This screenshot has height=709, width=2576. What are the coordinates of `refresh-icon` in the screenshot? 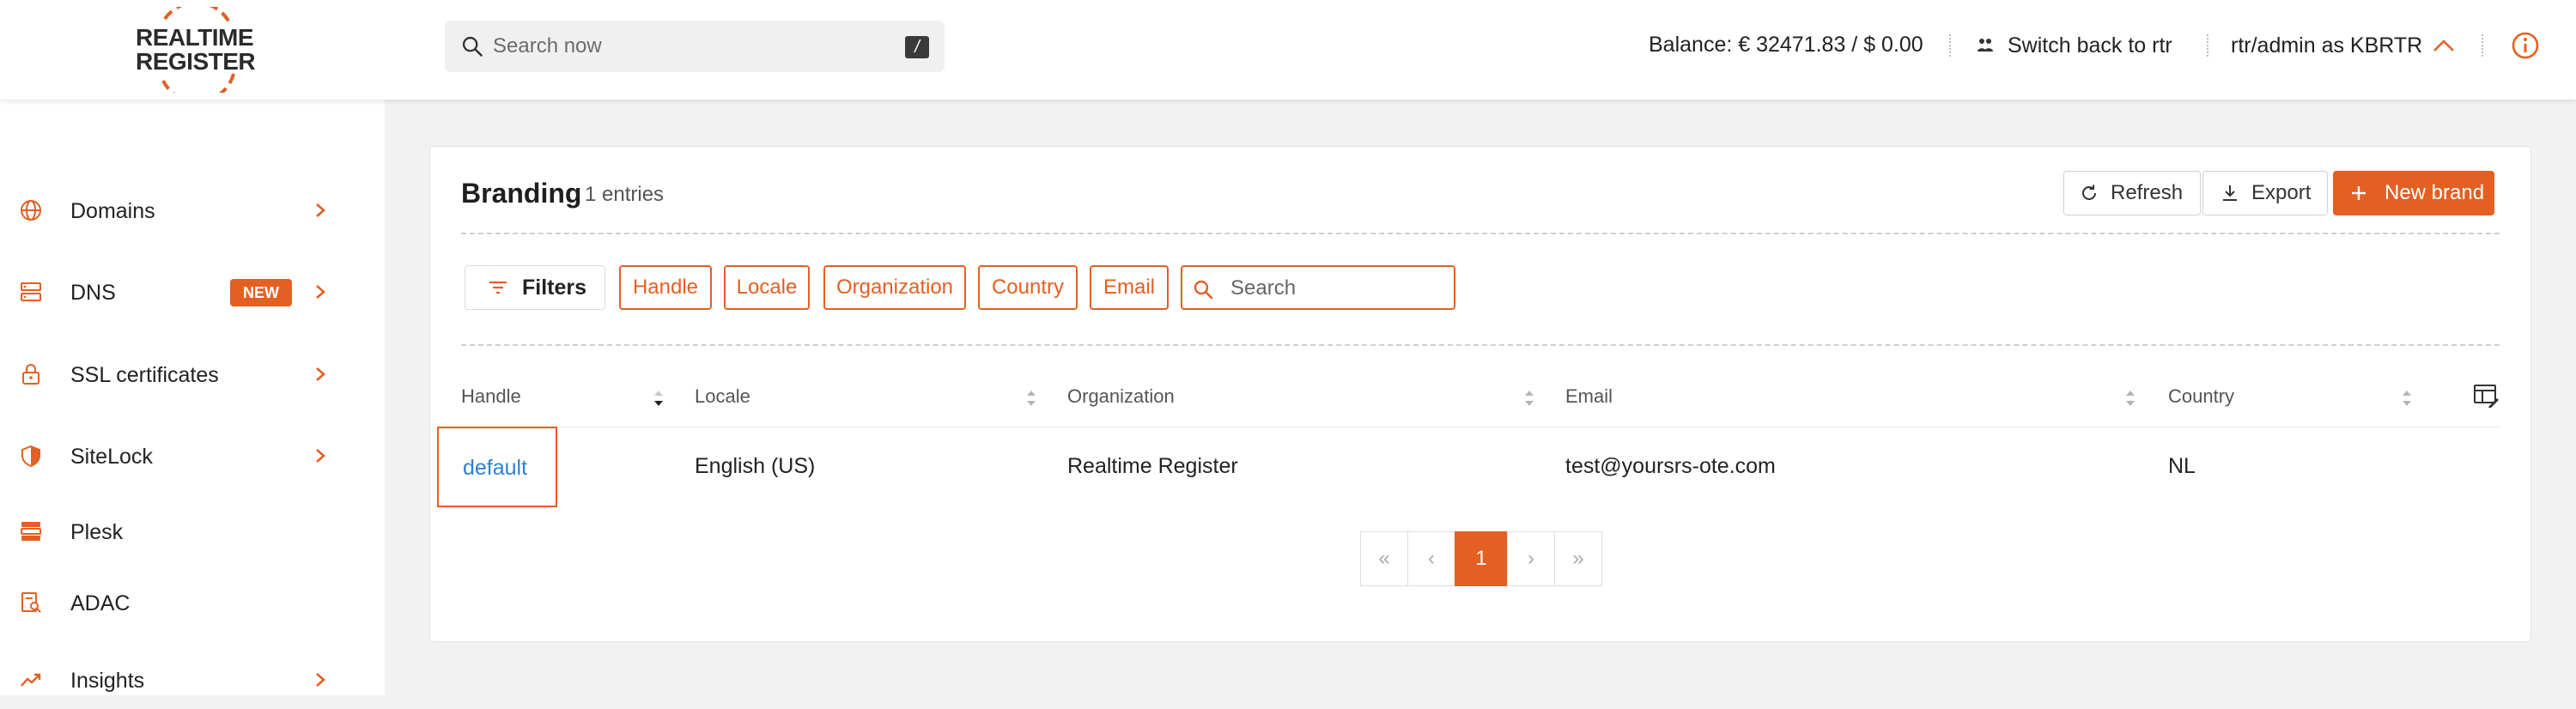 It's located at (2089, 192).